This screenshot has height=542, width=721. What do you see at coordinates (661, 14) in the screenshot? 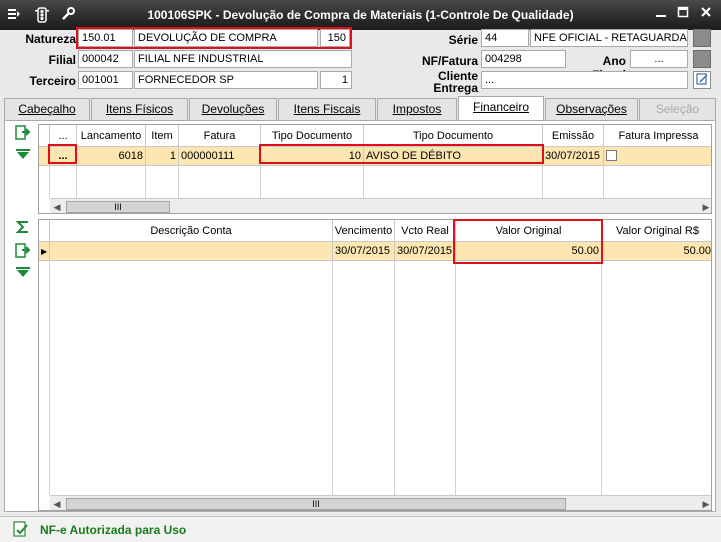
I see `minimize-icon` at bounding box center [661, 14].